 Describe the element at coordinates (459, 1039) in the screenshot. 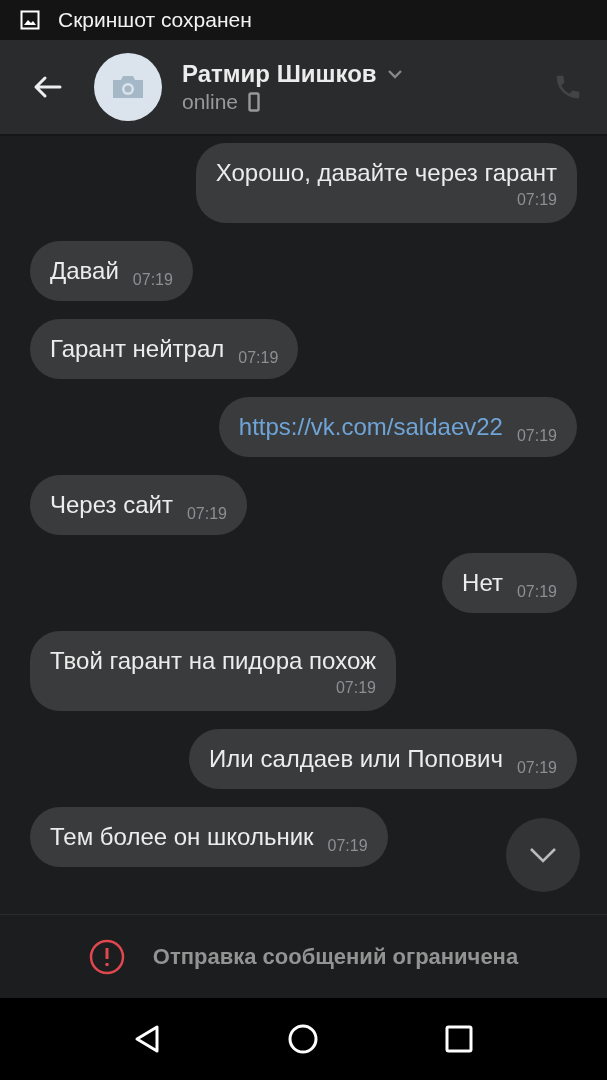

I see `recents-nav-icon` at that location.